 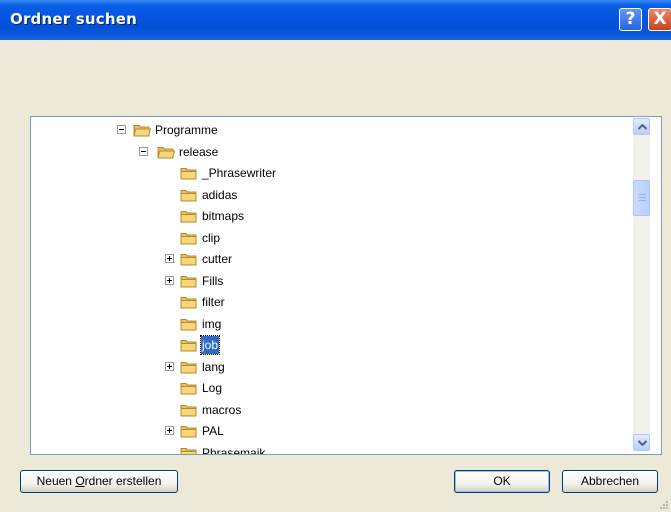 I want to click on help-button: ?, so click(x=630, y=19).